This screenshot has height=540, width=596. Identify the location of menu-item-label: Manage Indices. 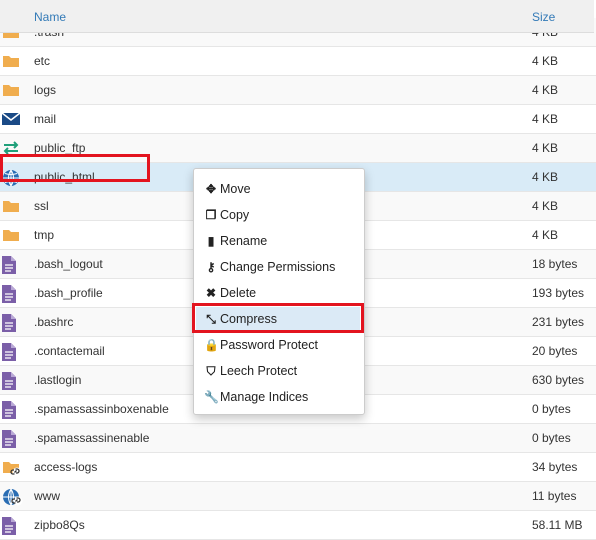
(264, 397).